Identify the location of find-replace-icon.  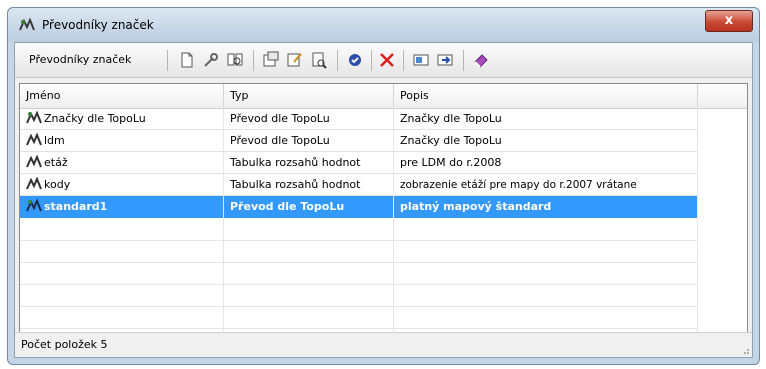
(235, 60).